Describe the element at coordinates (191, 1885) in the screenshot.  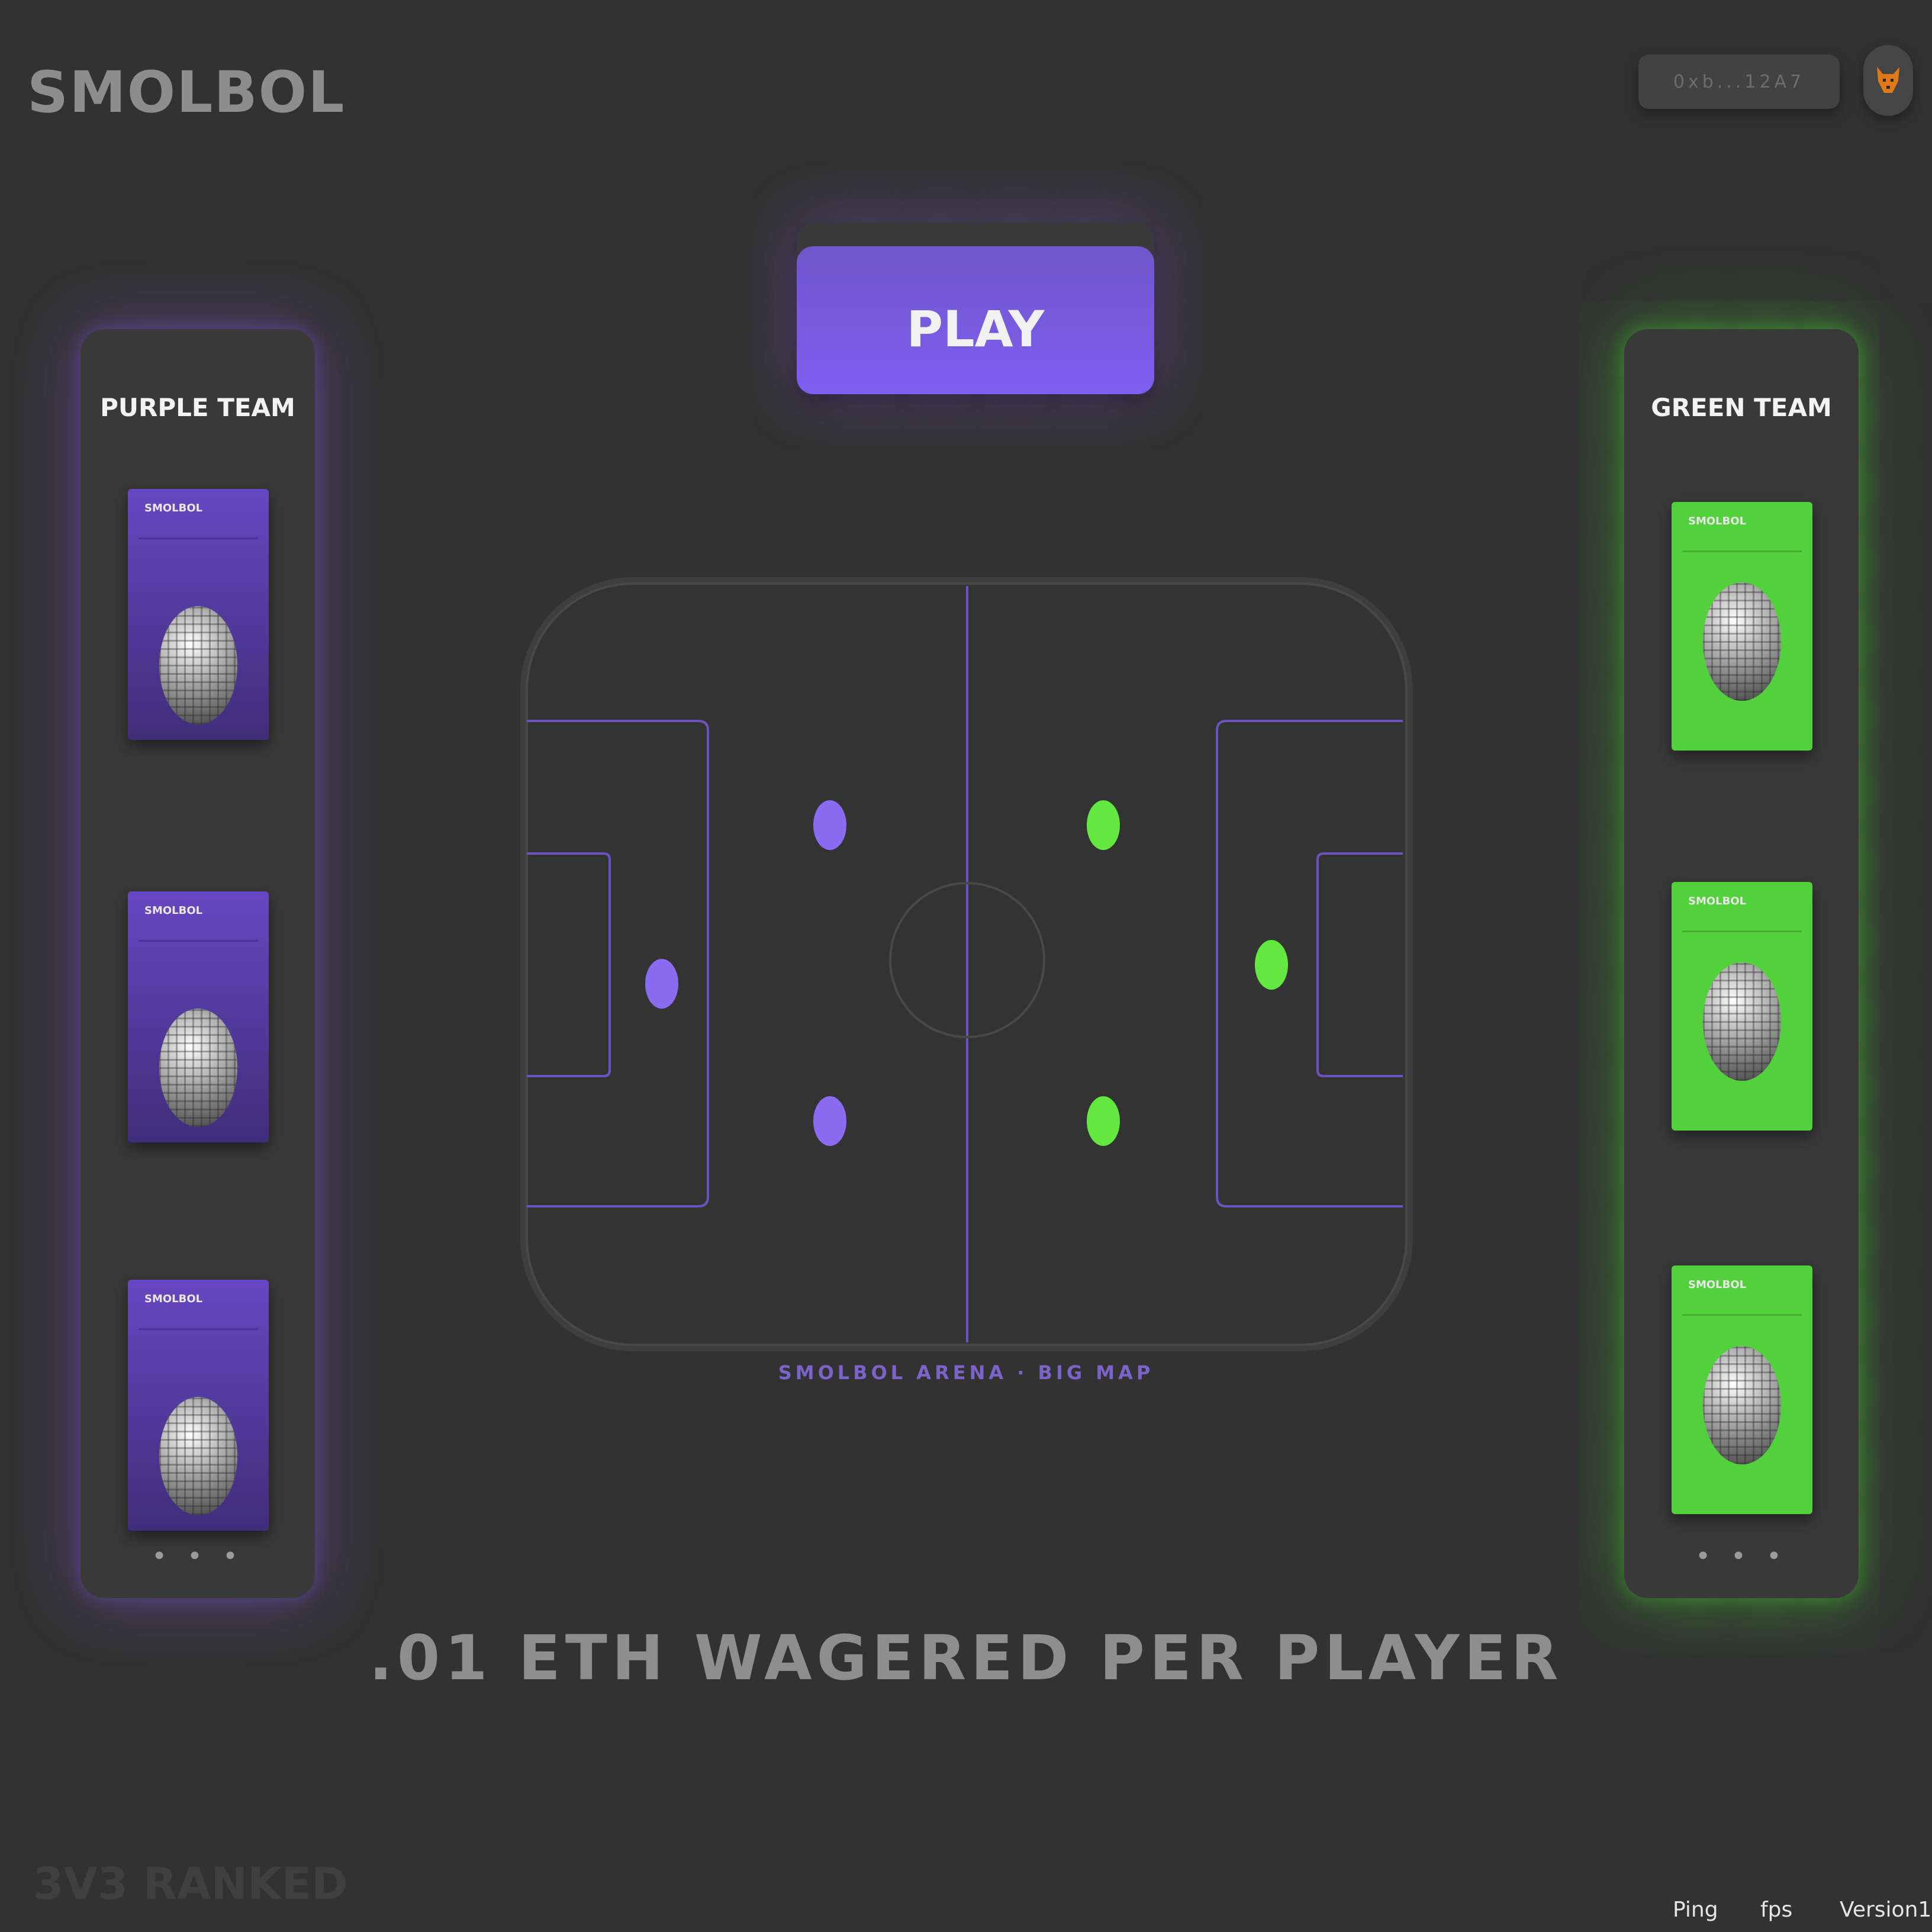
I see `game-mode-label: 3V3 RANKED` at that location.